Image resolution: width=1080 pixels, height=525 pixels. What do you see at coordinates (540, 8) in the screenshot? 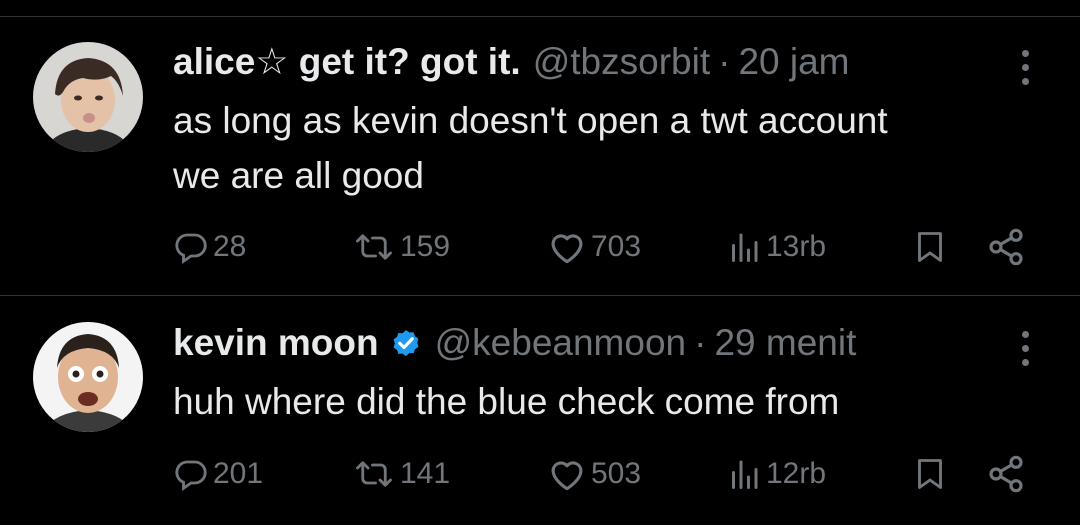
I see `top-divider` at bounding box center [540, 8].